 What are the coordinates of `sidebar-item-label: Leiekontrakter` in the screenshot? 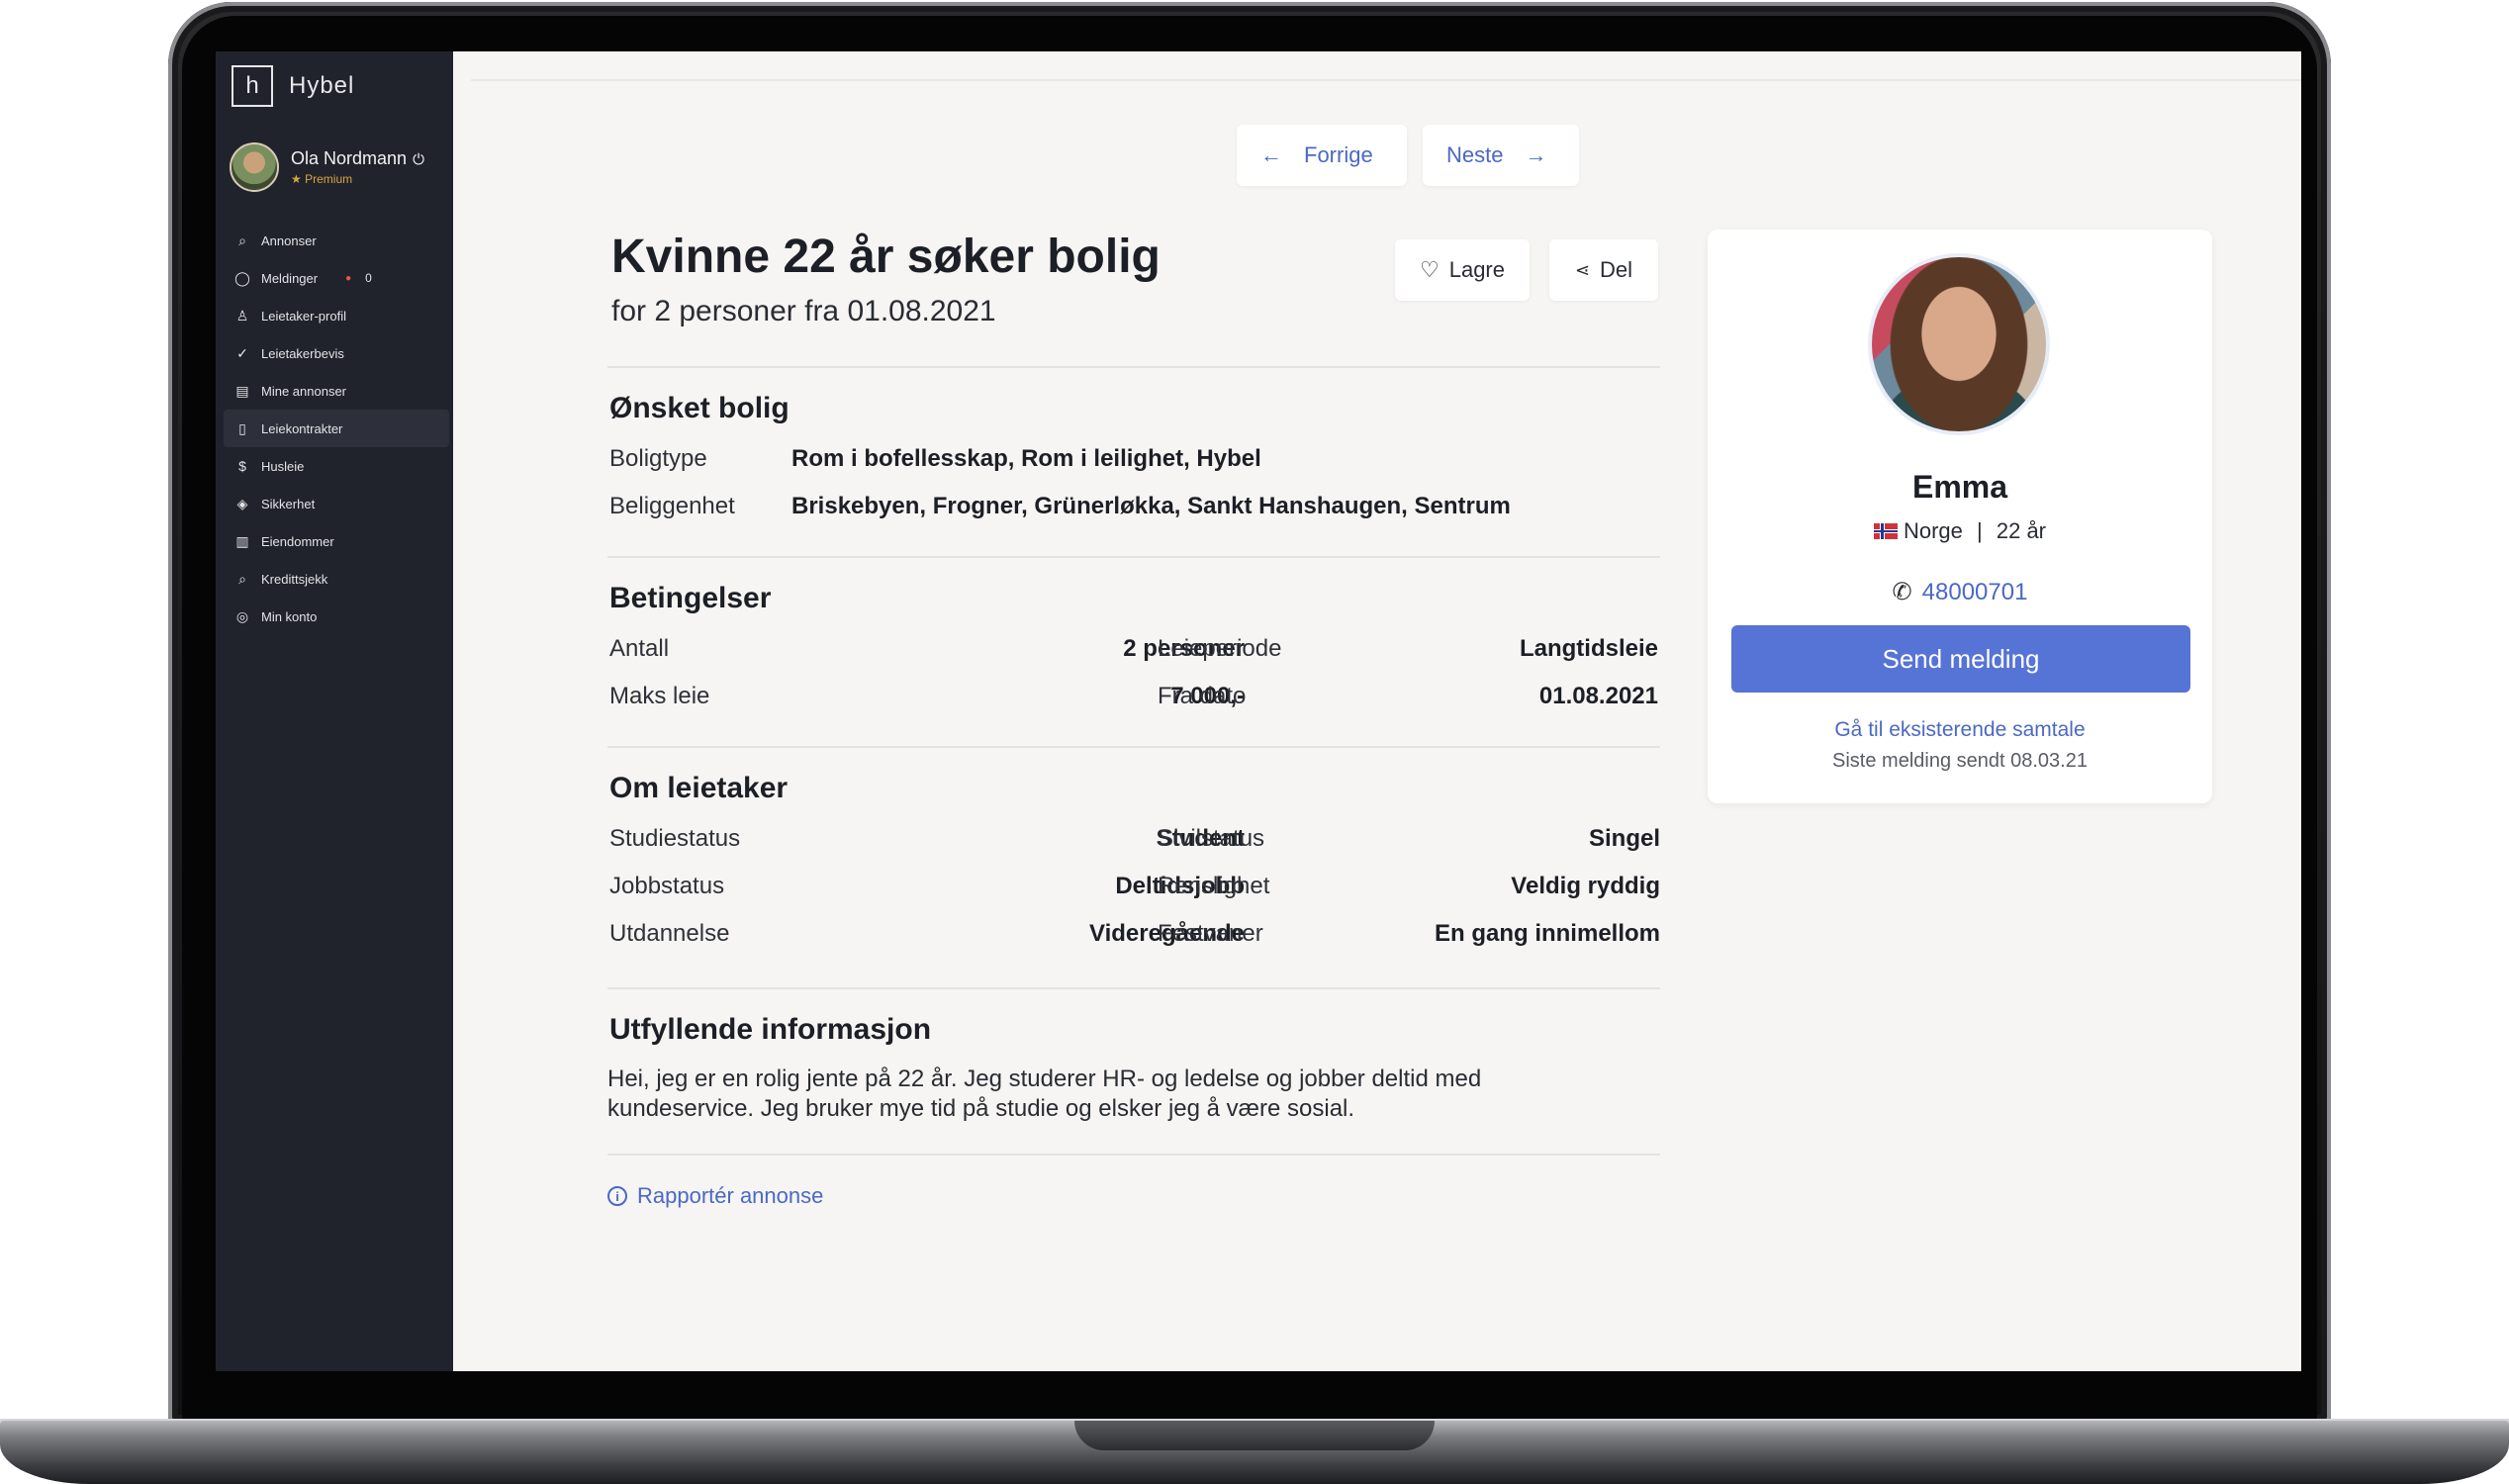 It's located at (302, 428).